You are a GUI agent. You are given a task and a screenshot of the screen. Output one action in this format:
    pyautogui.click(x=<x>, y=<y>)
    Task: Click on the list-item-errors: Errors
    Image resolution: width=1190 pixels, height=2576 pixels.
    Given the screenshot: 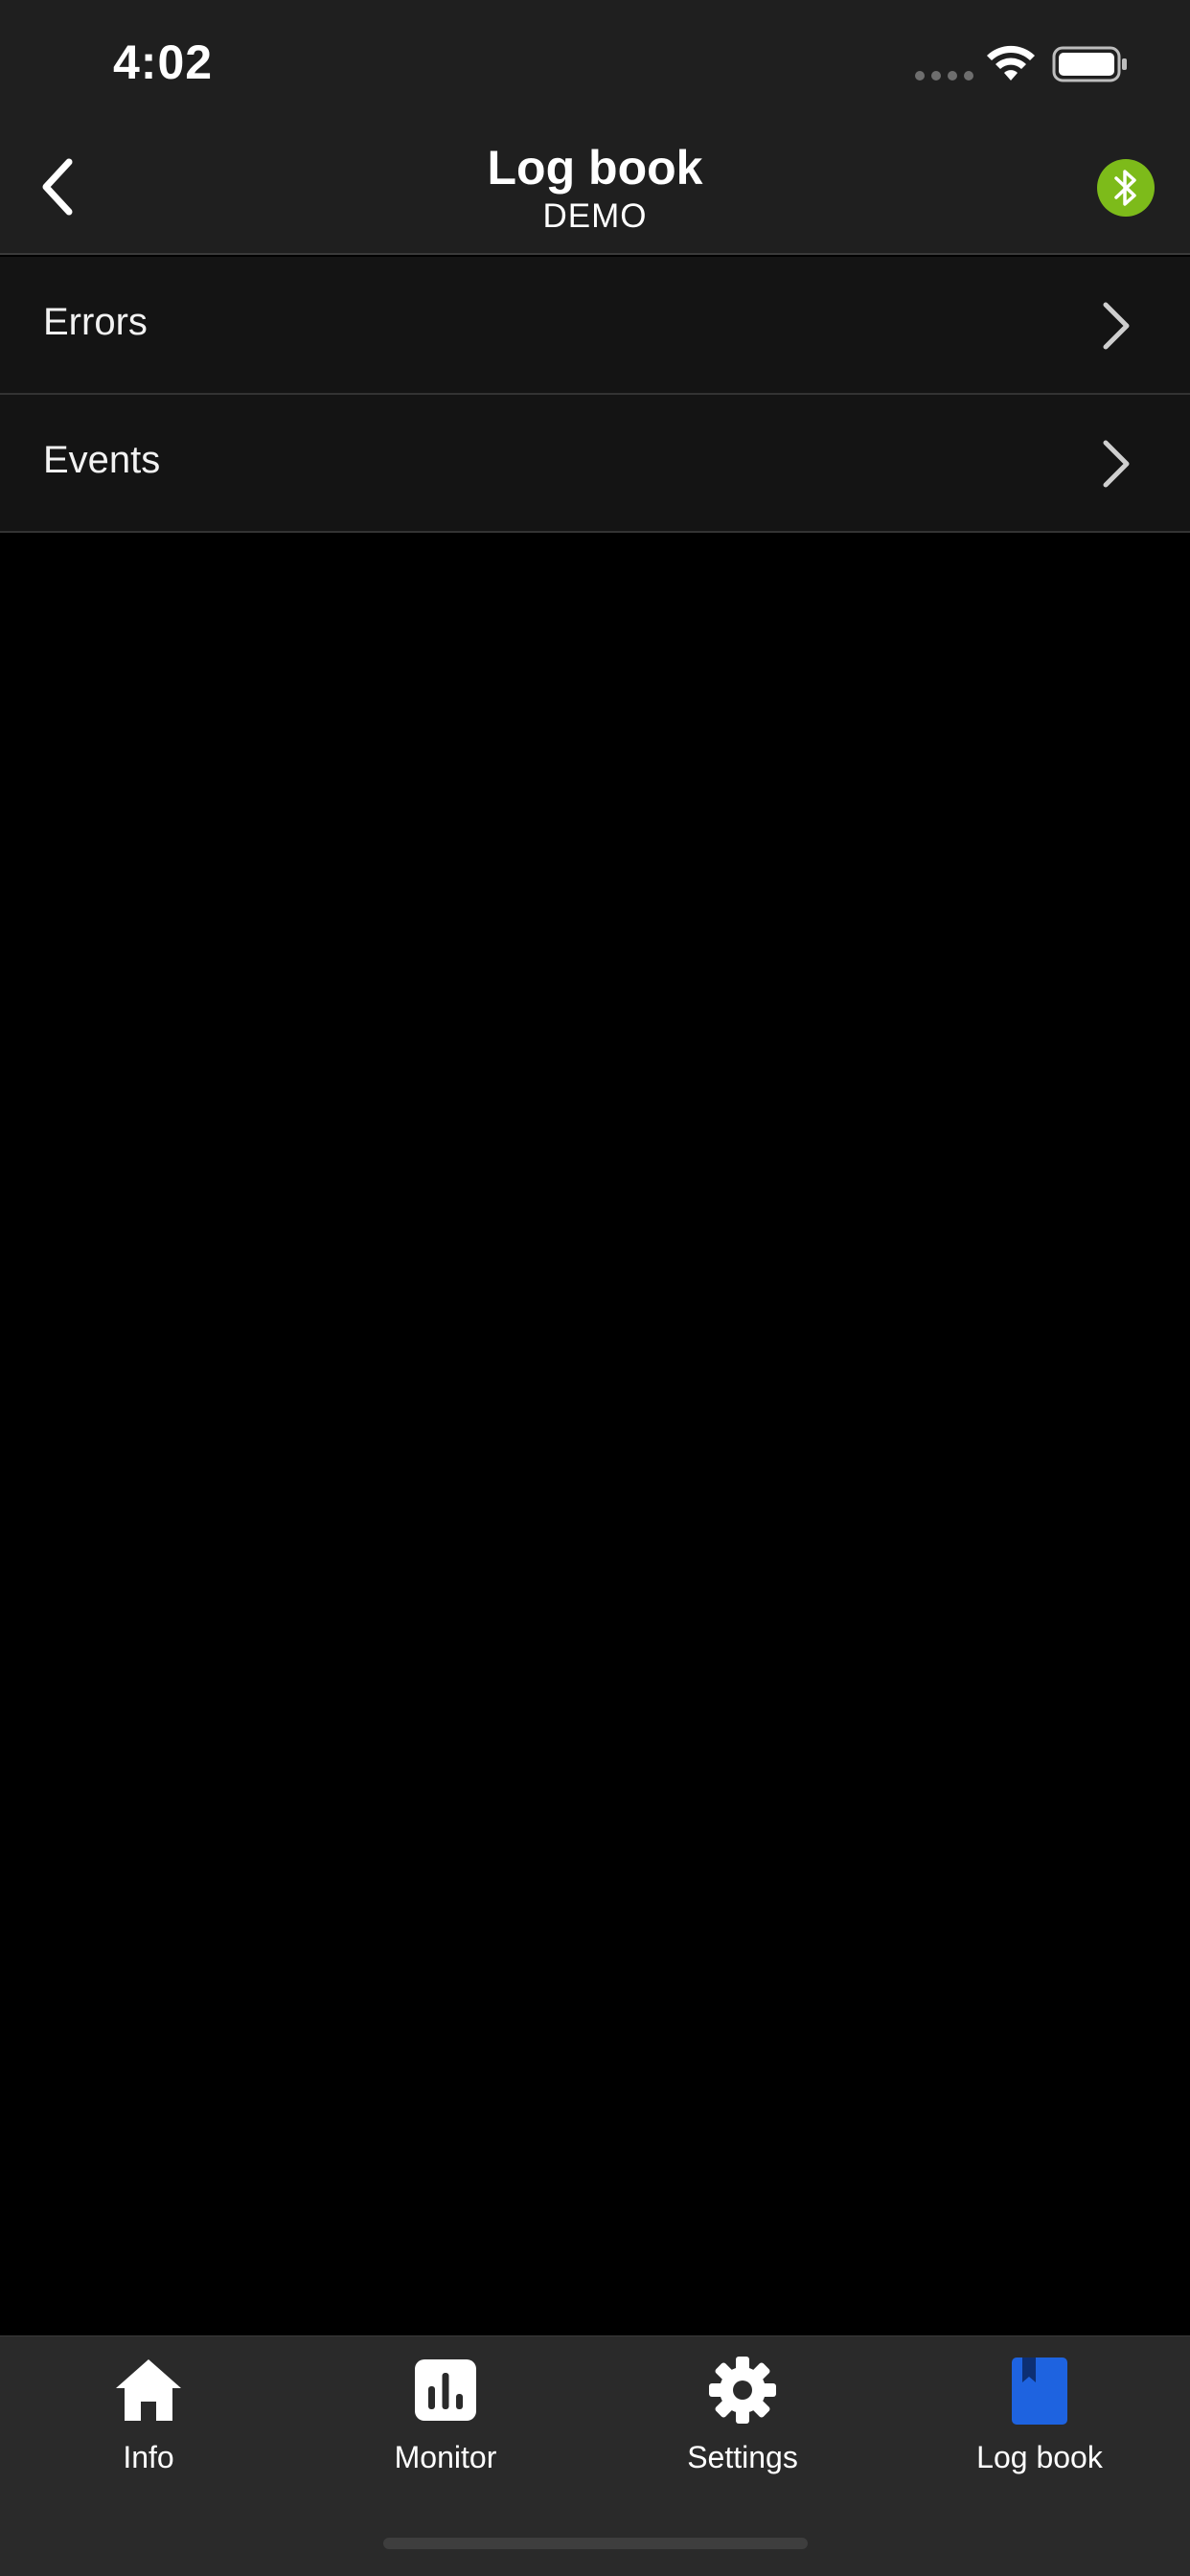 What is the action you would take?
    pyautogui.click(x=595, y=326)
    